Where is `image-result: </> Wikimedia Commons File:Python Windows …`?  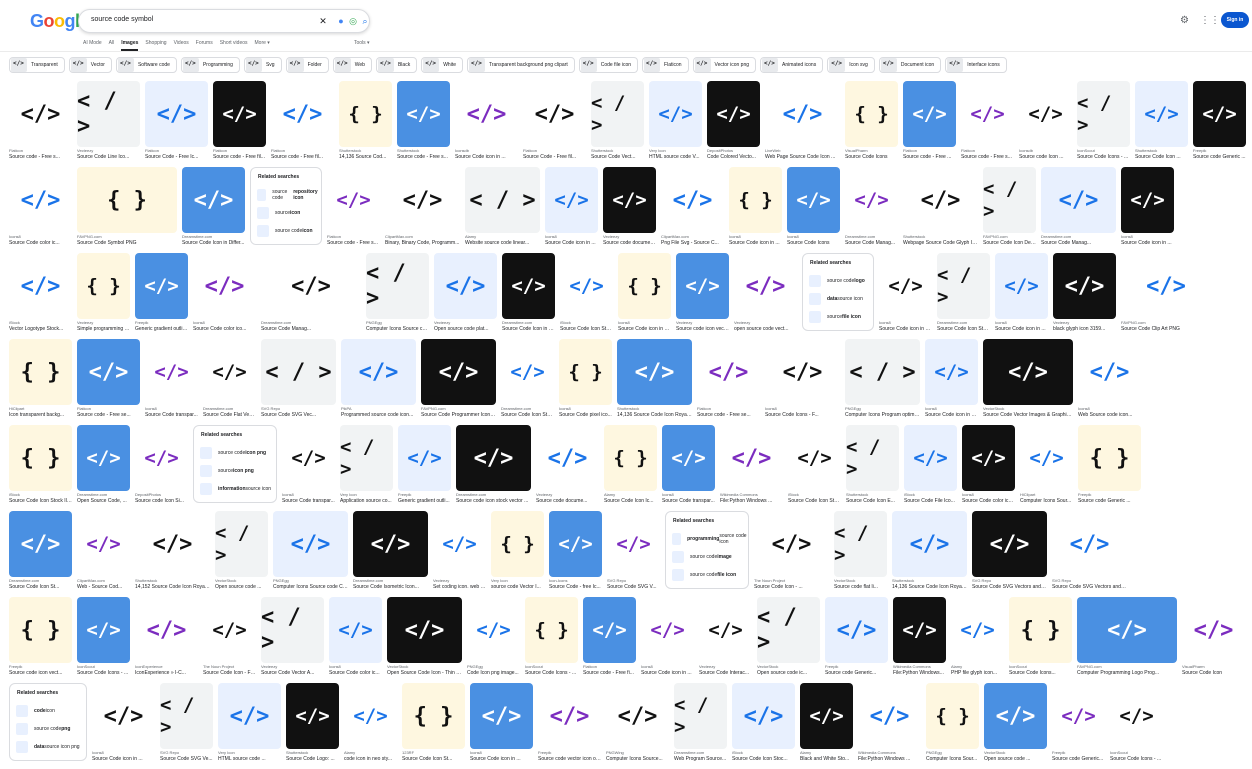 image-result: </> Wikimedia Commons File:Python Windows … is located at coordinates (889, 726).